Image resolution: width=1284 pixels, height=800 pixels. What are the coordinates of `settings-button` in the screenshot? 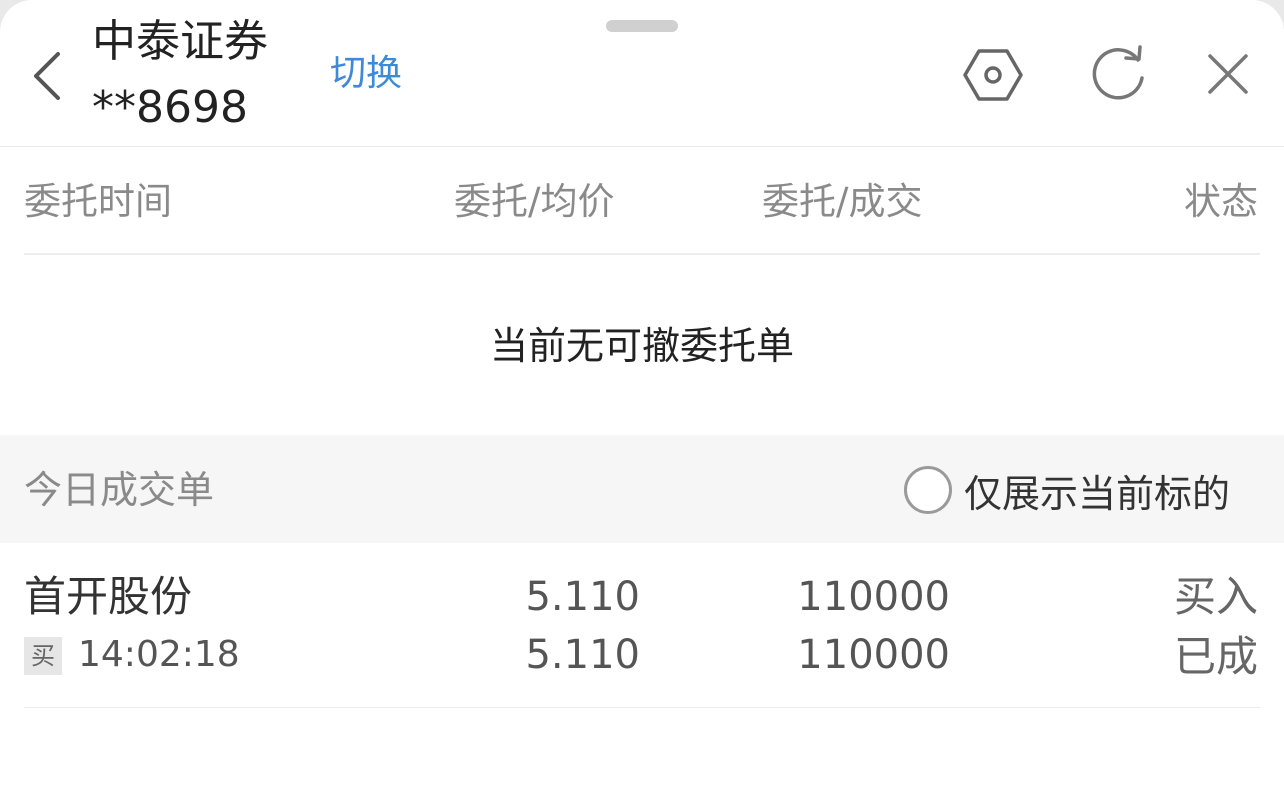 It's located at (993, 75).